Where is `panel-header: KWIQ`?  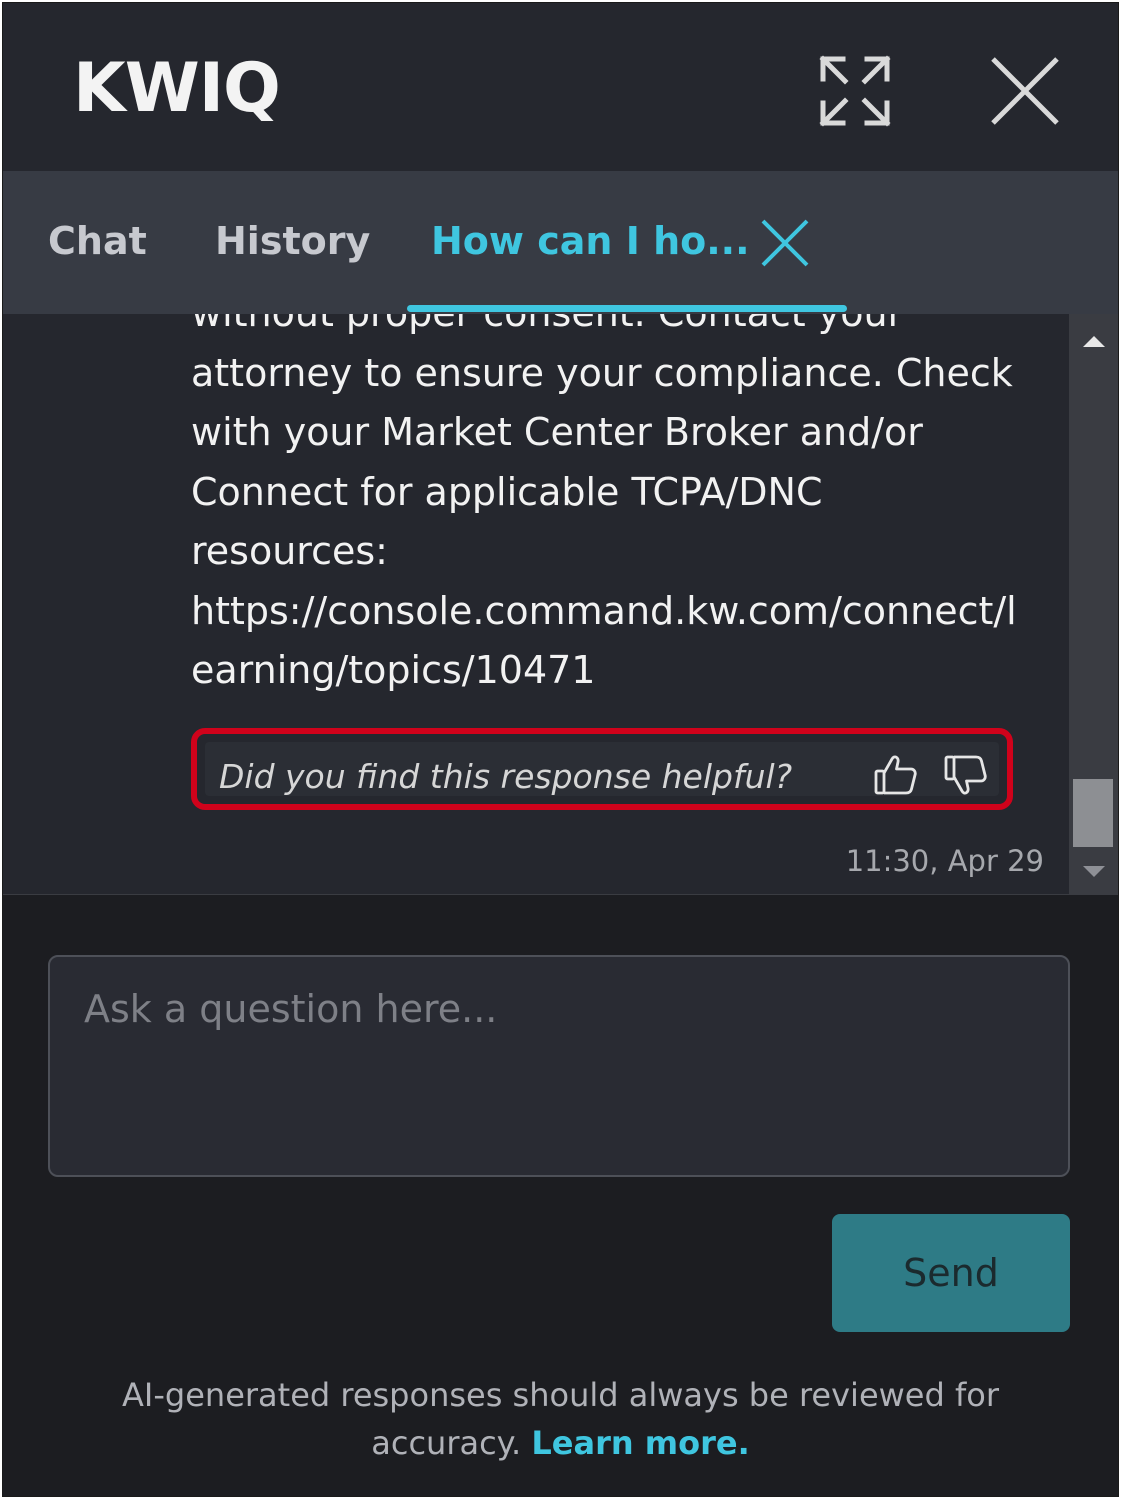 panel-header: KWIQ is located at coordinates (560, 87).